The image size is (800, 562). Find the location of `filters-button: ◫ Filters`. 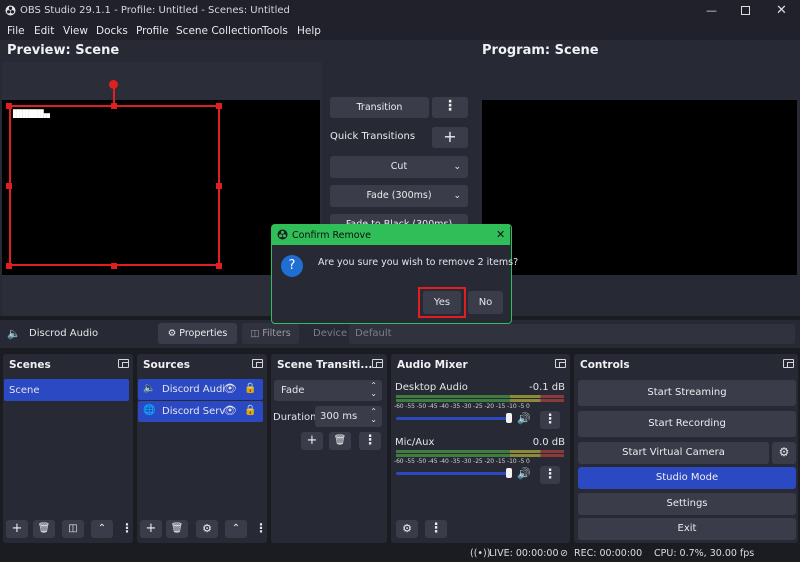

filters-button: ◫ Filters is located at coordinates (270, 333).